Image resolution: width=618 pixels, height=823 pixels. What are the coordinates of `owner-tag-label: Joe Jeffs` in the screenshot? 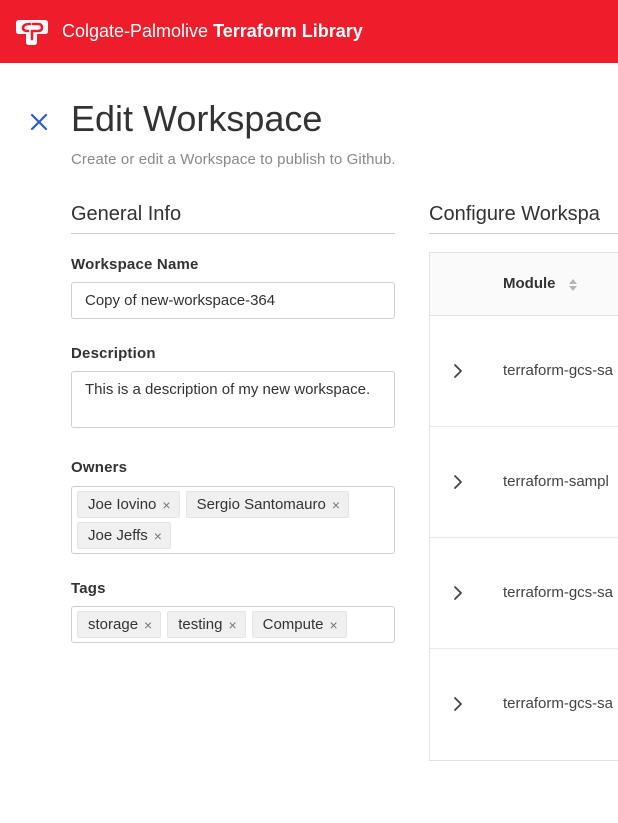 It's located at (118, 535).